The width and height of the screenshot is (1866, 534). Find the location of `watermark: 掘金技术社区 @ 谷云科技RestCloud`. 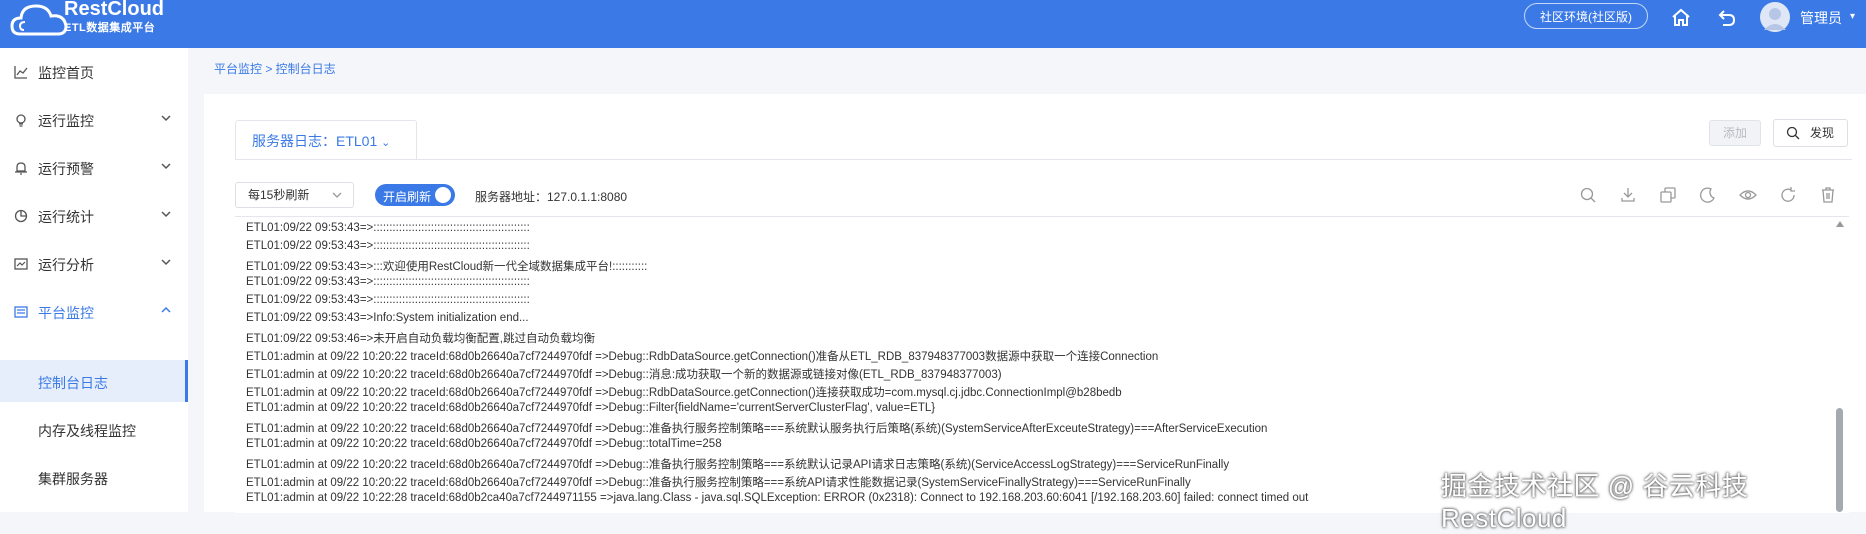

watermark: 掘金技术社区 @ 谷云科技RestCloud is located at coordinates (1595, 502).